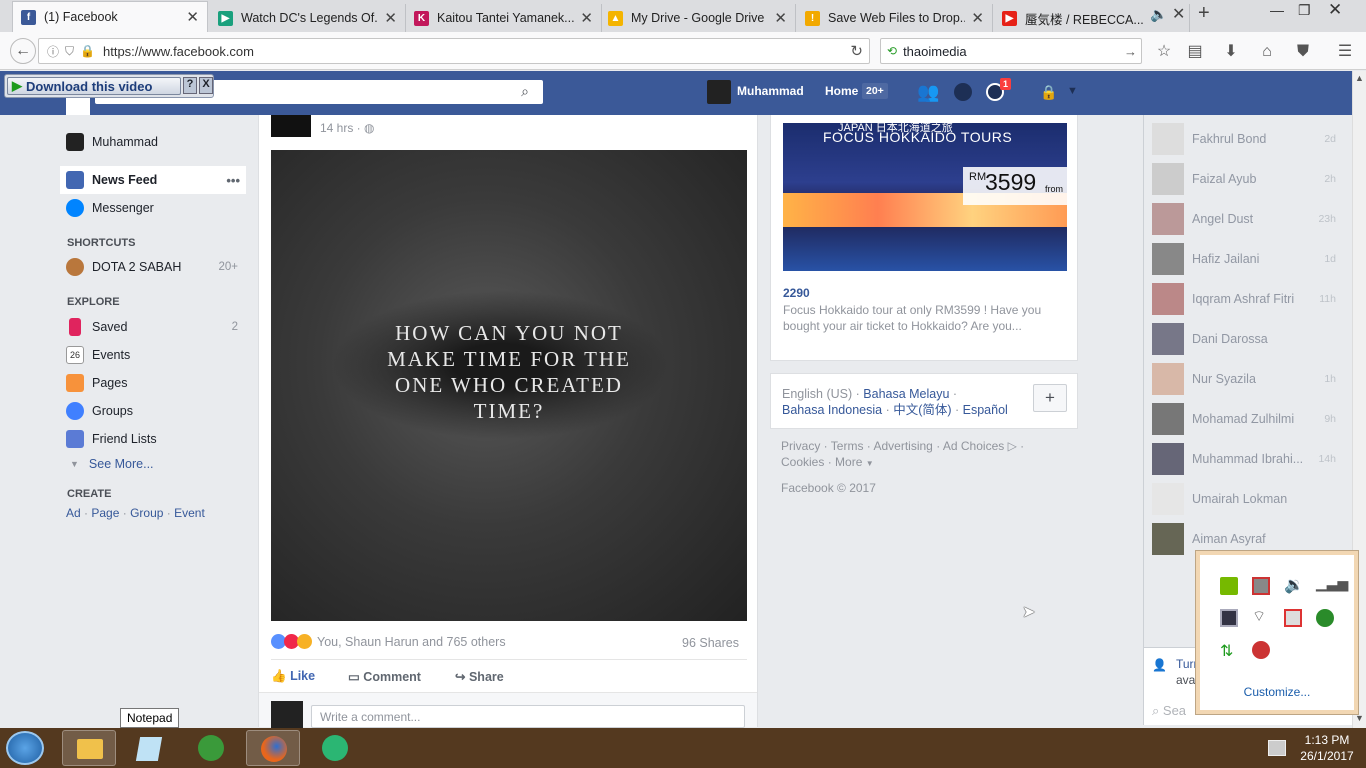  What do you see at coordinates (1252, 459) in the screenshot?
I see `chat-contact: Muhammad Ibrahi... 14h` at bounding box center [1252, 459].